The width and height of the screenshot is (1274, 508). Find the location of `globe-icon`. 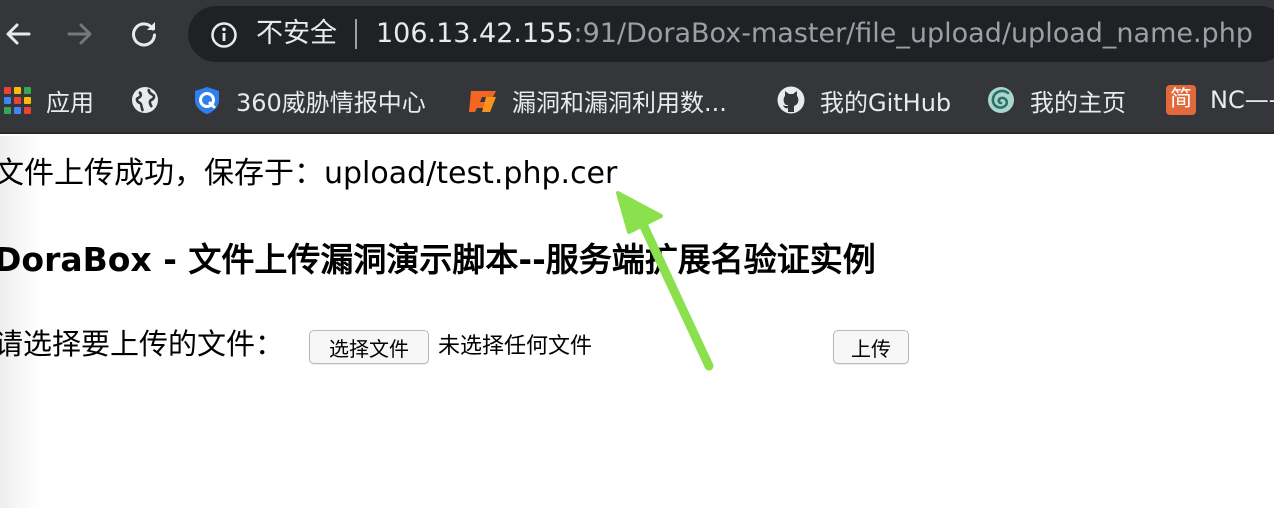

globe-icon is located at coordinates (145, 100).